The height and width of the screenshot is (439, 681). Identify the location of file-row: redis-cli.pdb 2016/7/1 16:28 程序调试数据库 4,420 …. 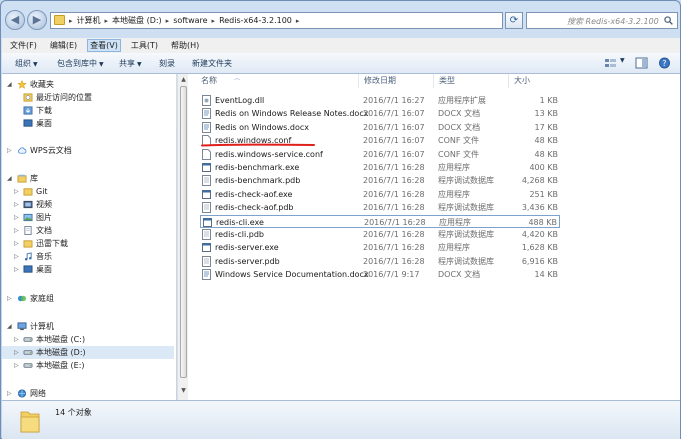
(380, 234).